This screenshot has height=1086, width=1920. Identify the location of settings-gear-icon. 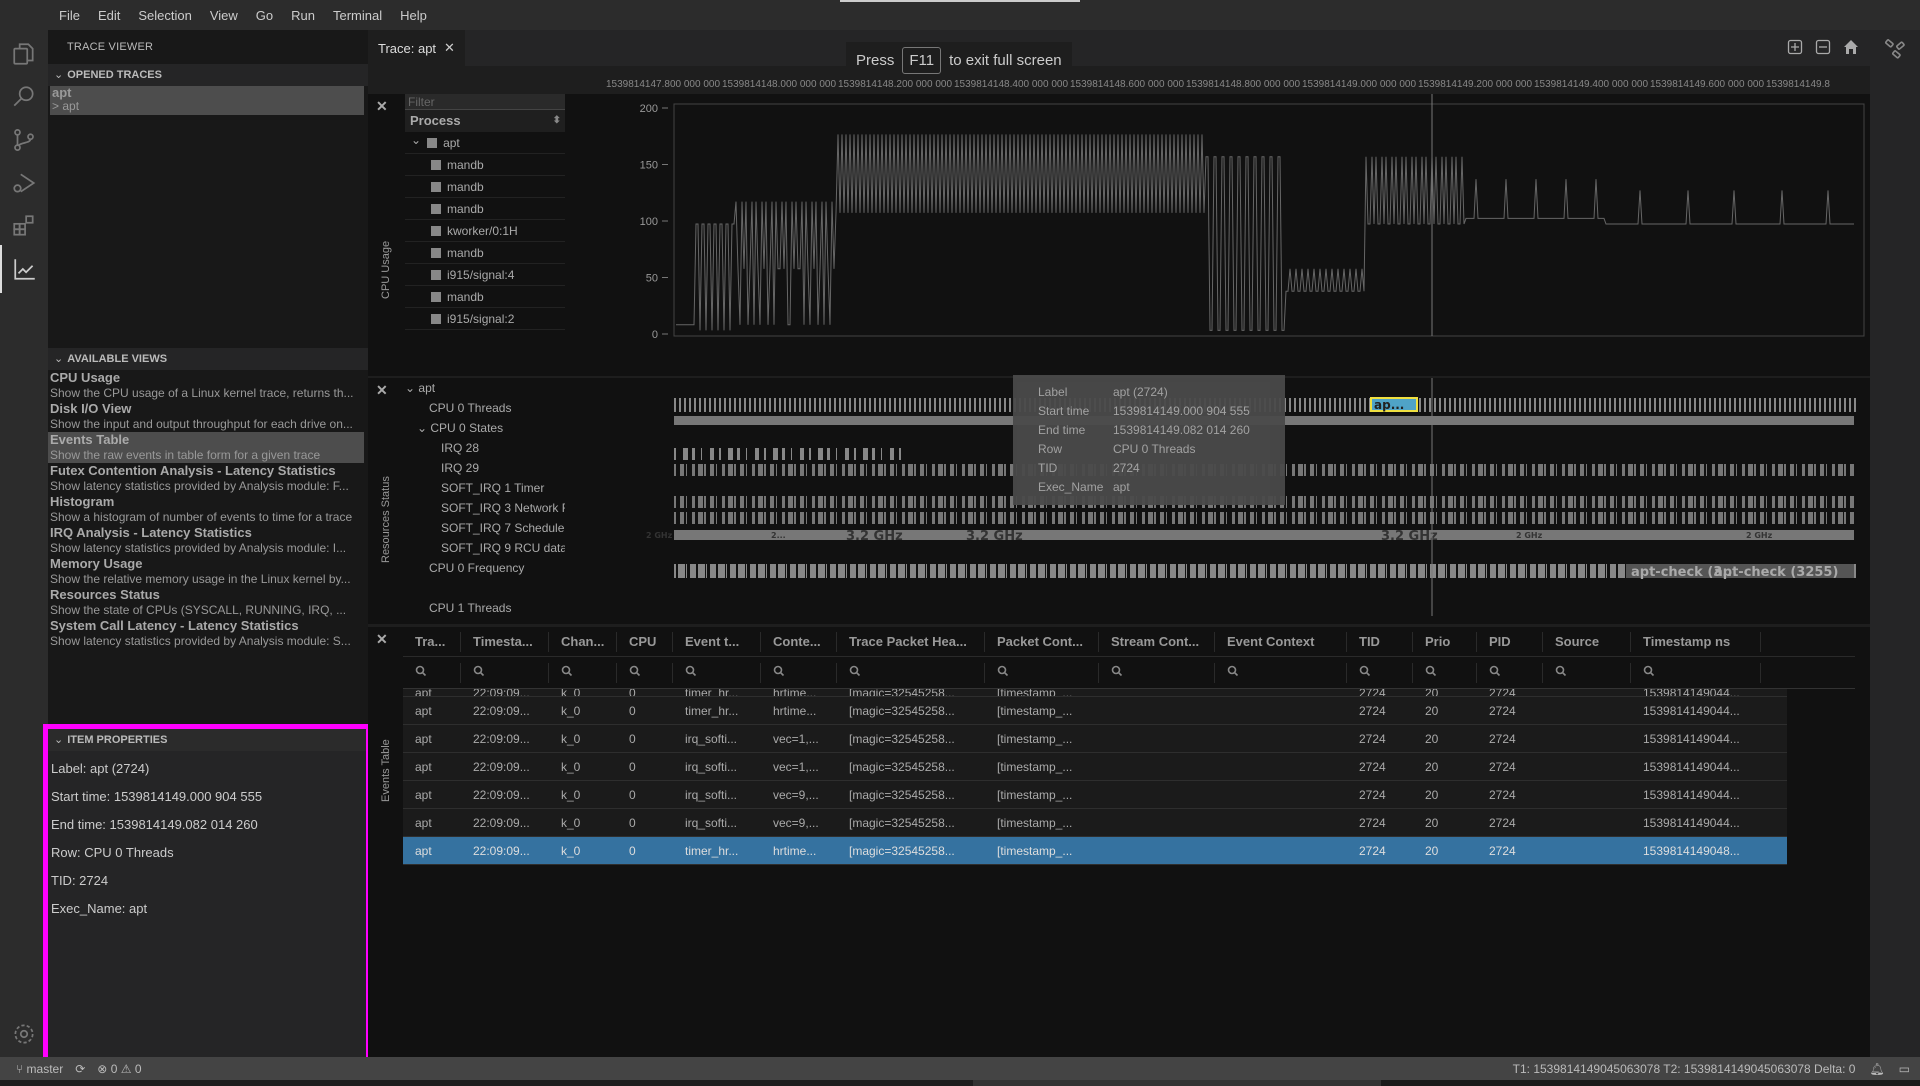
(24, 1034).